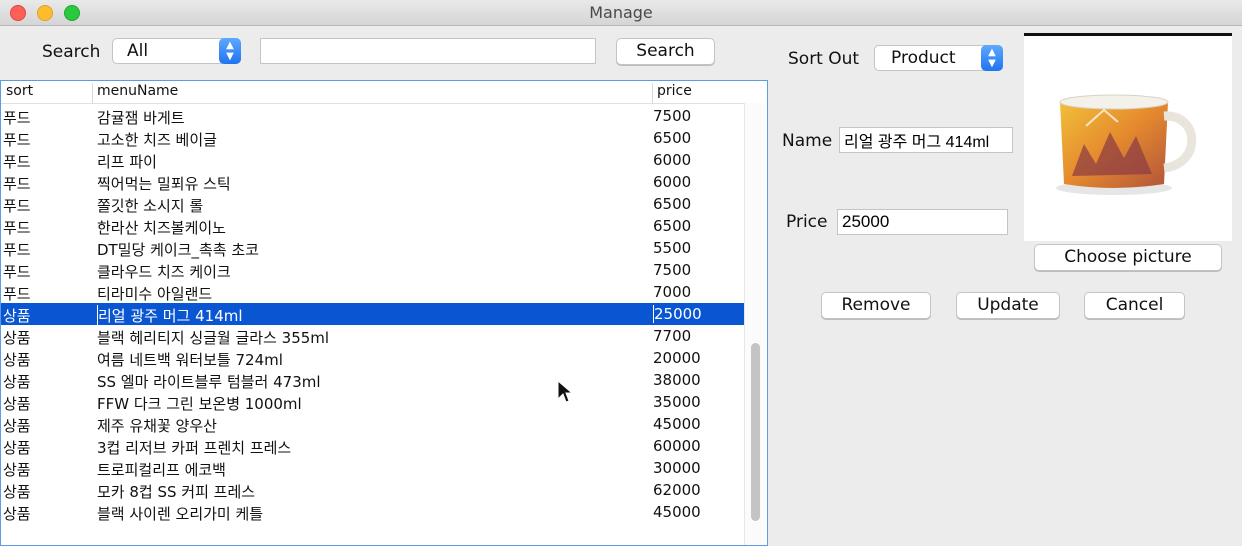 This screenshot has height=546, width=1242. I want to click on cell-menuname: FFW 다크 그린 보온병 1000ml, so click(199, 404).